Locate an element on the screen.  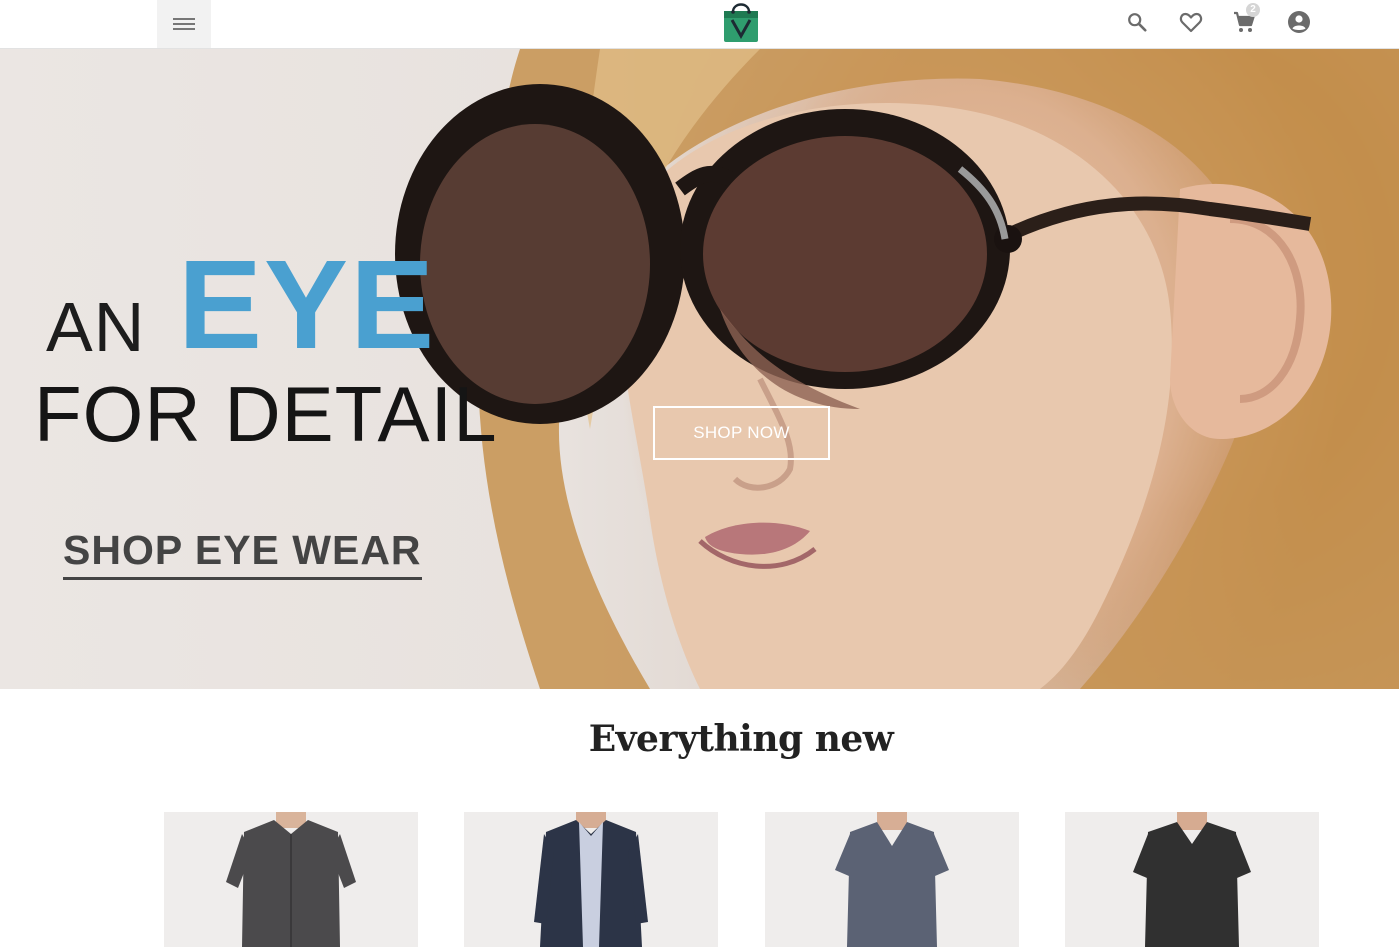
account-icon is located at coordinates (1299, 22).